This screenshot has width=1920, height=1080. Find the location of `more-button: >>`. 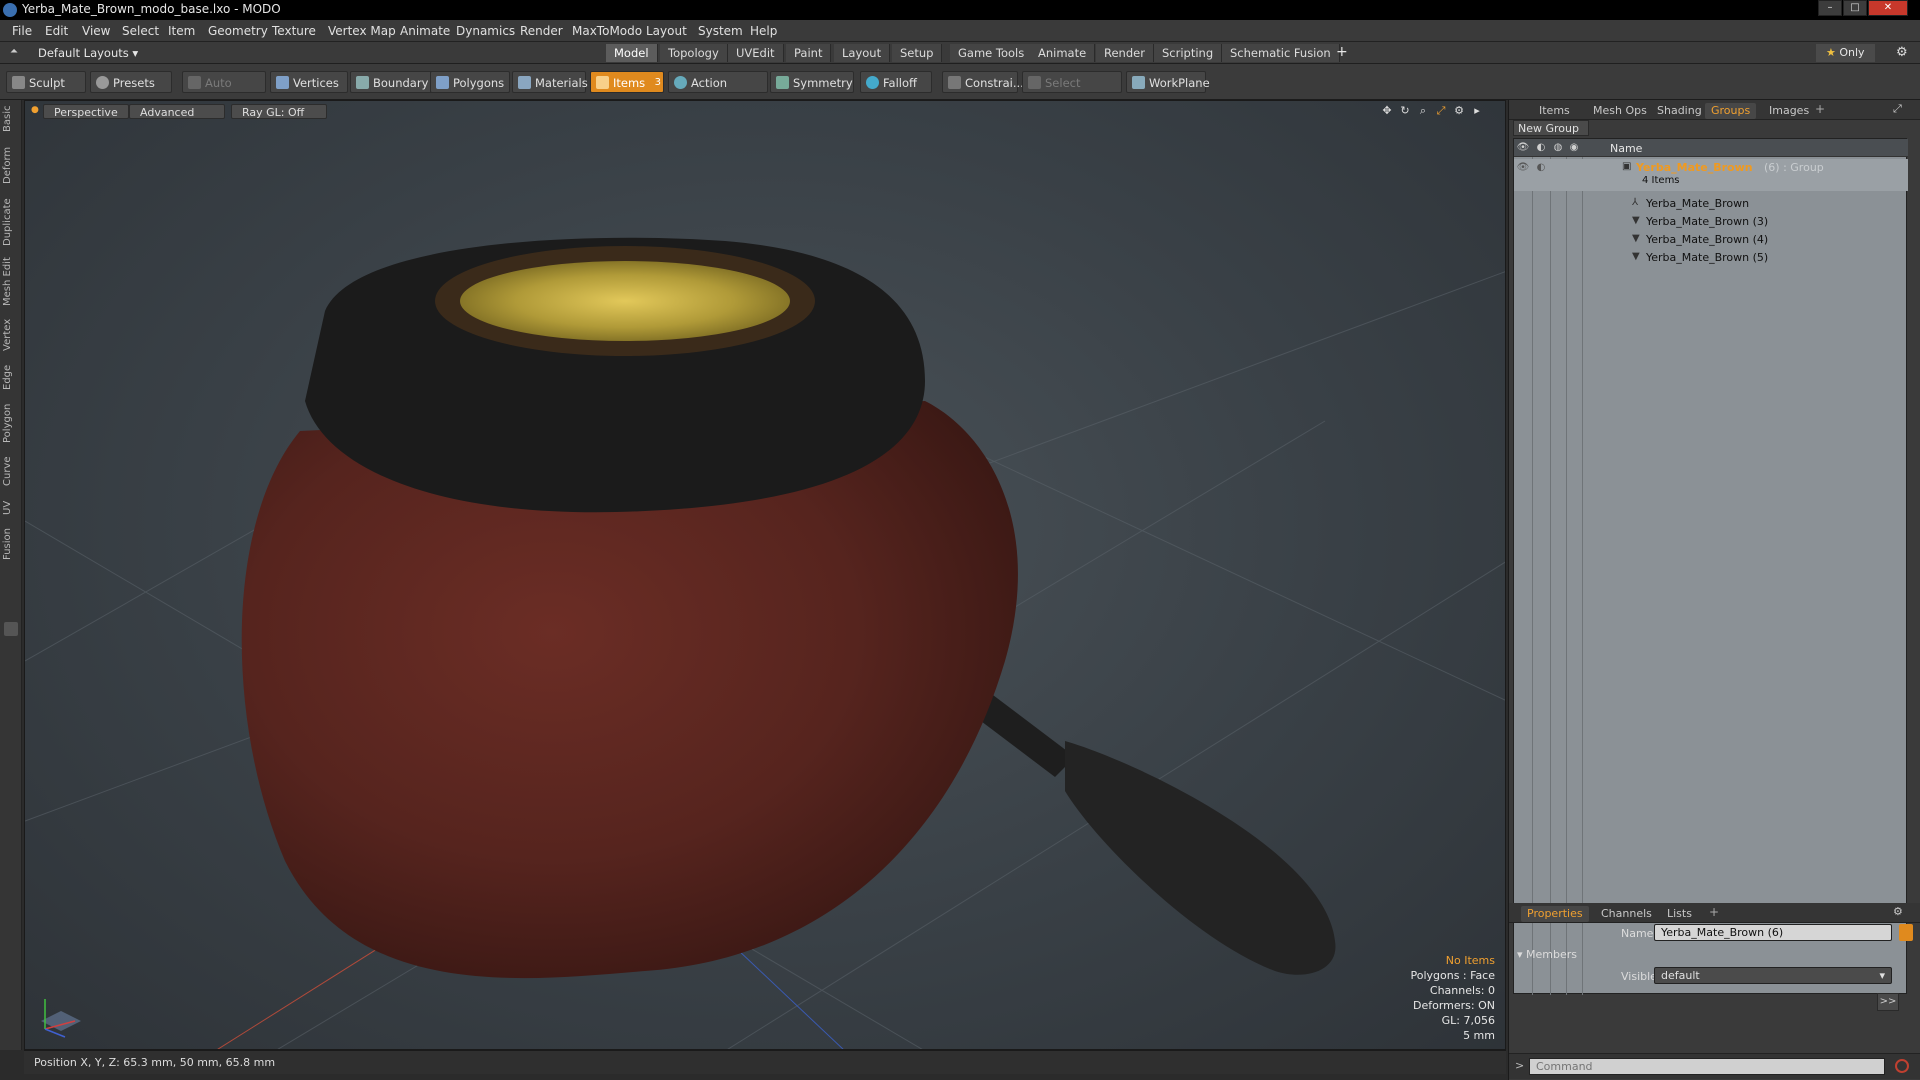

more-button: >> is located at coordinates (1888, 1002).